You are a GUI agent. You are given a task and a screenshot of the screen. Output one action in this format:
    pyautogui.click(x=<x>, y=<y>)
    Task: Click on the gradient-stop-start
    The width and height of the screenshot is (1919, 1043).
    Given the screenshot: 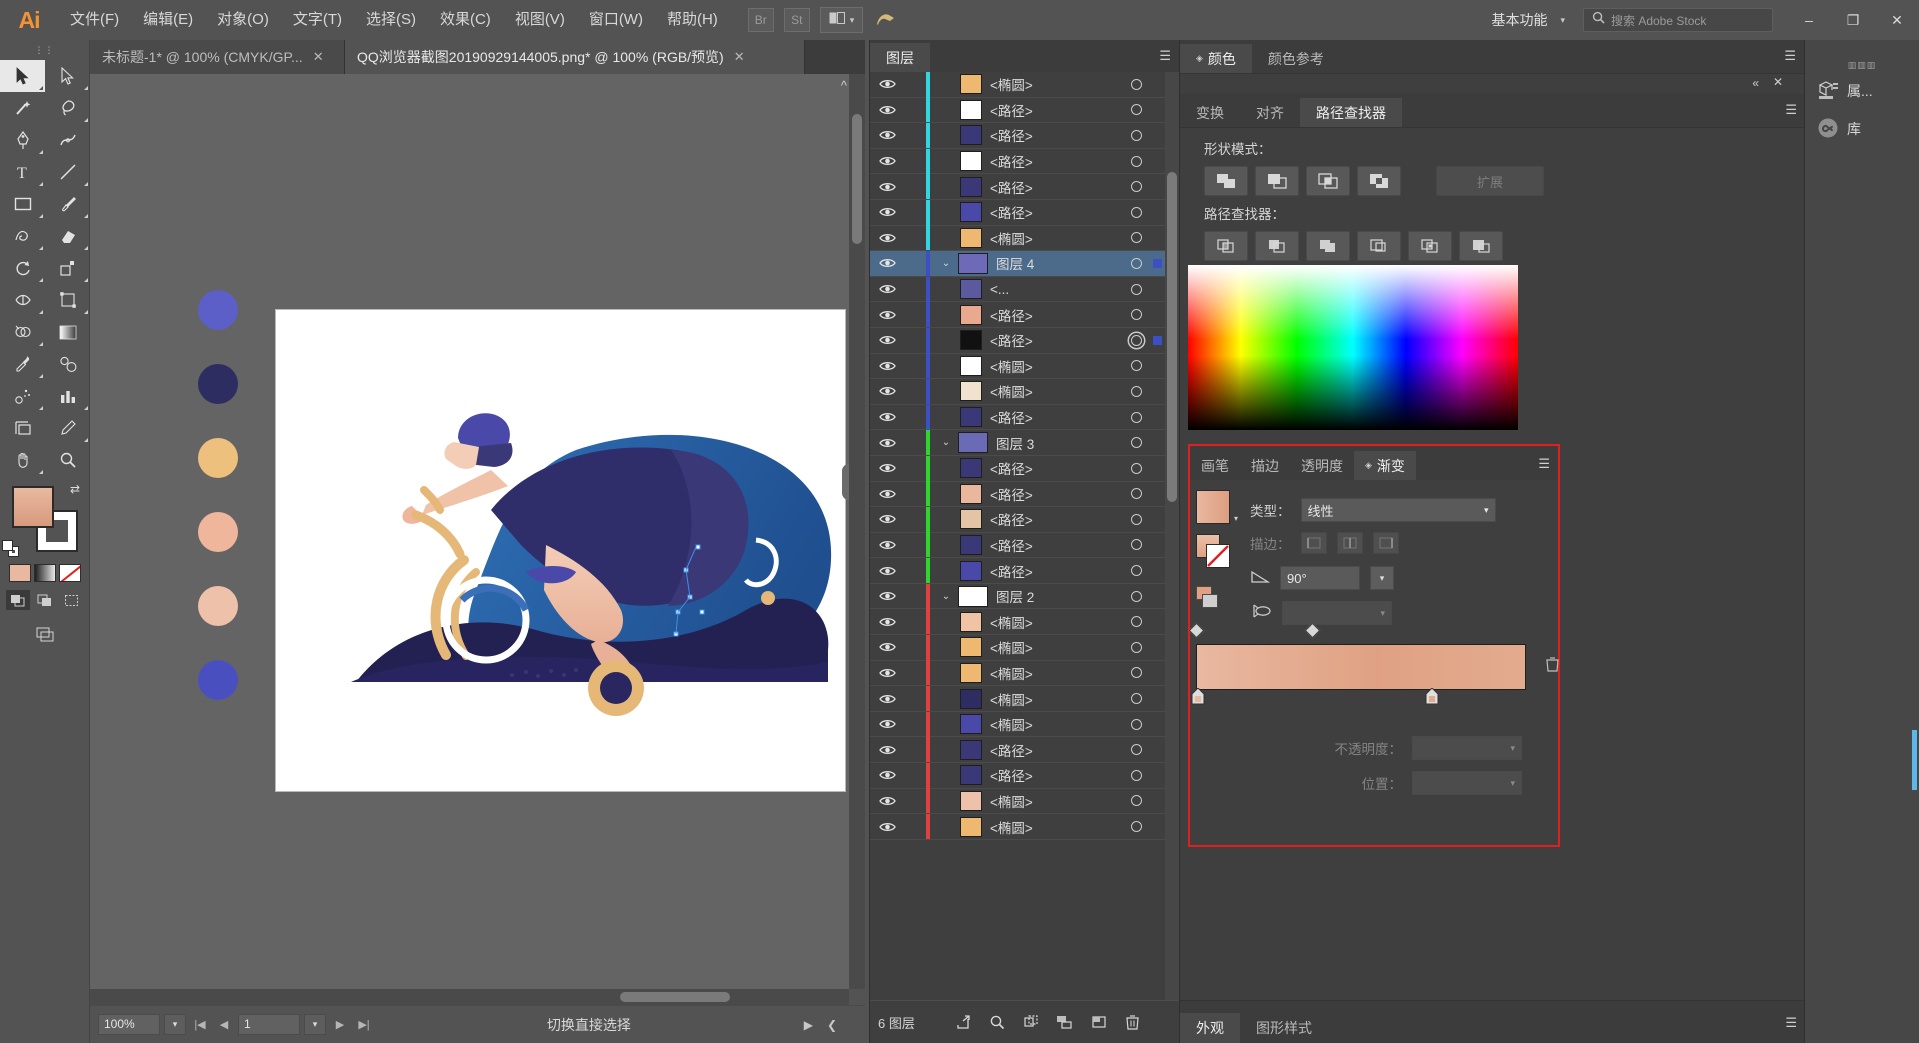 What is the action you would take?
    pyautogui.click(x=1198, y=696)
    